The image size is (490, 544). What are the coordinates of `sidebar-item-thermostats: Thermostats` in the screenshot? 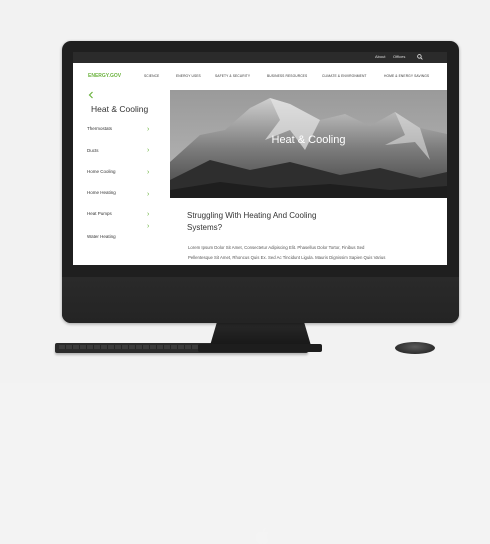 It's located at (99, 128).